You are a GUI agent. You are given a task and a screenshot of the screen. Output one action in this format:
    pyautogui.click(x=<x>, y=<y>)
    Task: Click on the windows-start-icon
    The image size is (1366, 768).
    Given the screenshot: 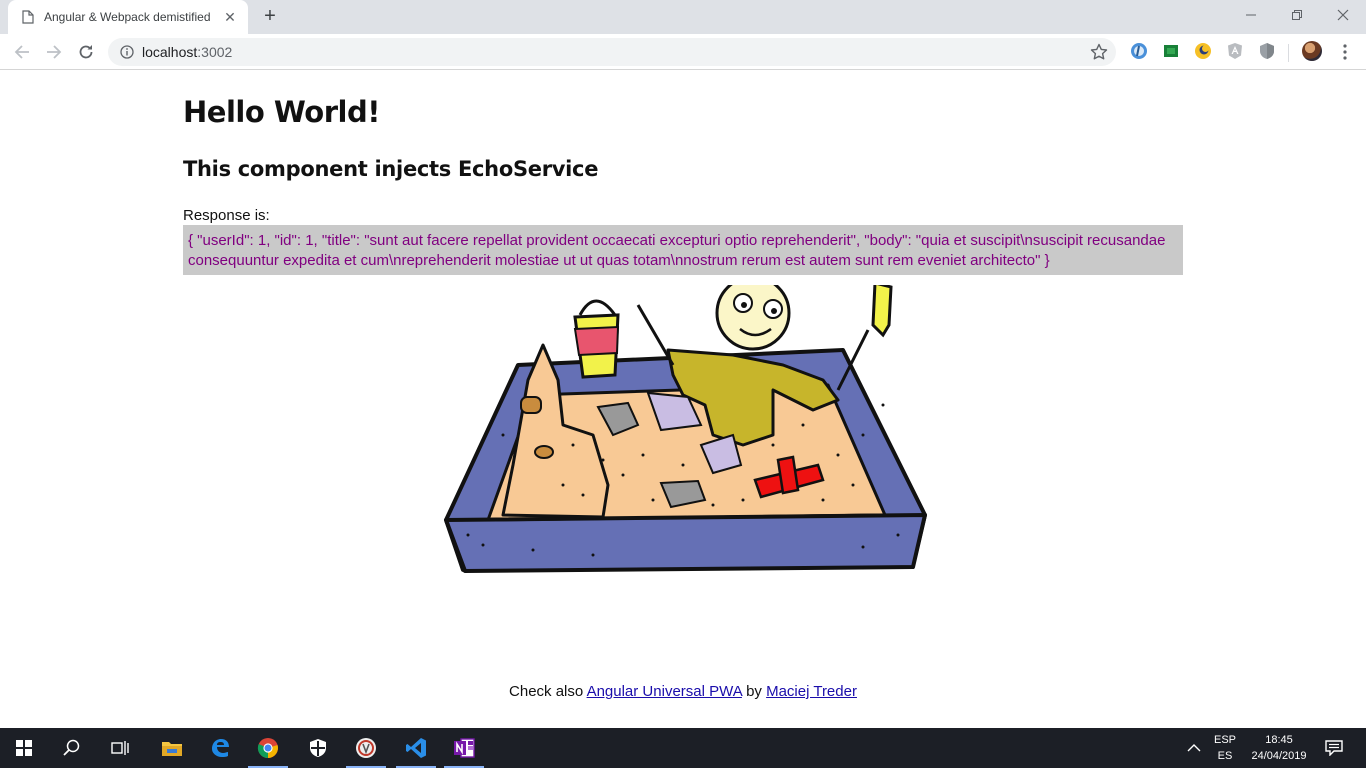 What is the action you would take?
    pyautogui.click(x=24, y=748)
    